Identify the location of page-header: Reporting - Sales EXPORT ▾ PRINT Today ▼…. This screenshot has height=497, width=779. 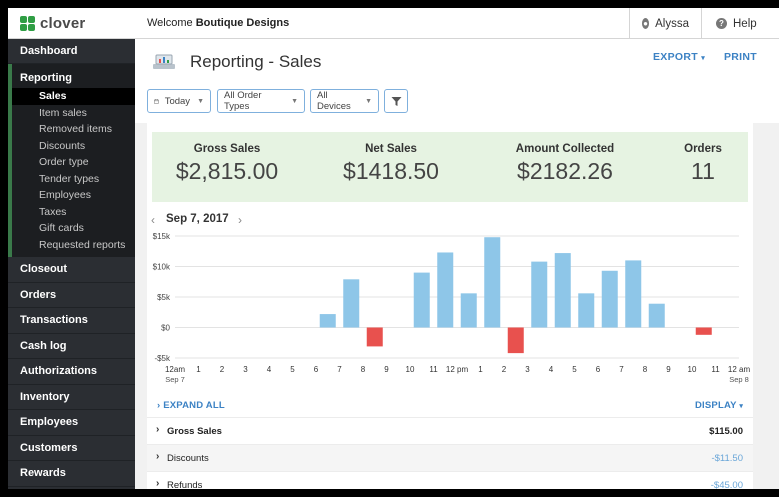
(457, 81).